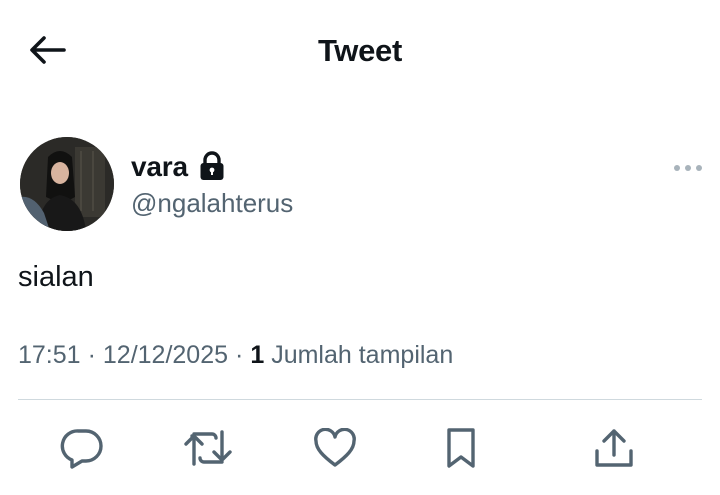  I want to click on views-label: Jumlah tampilan, so click(362, 355).